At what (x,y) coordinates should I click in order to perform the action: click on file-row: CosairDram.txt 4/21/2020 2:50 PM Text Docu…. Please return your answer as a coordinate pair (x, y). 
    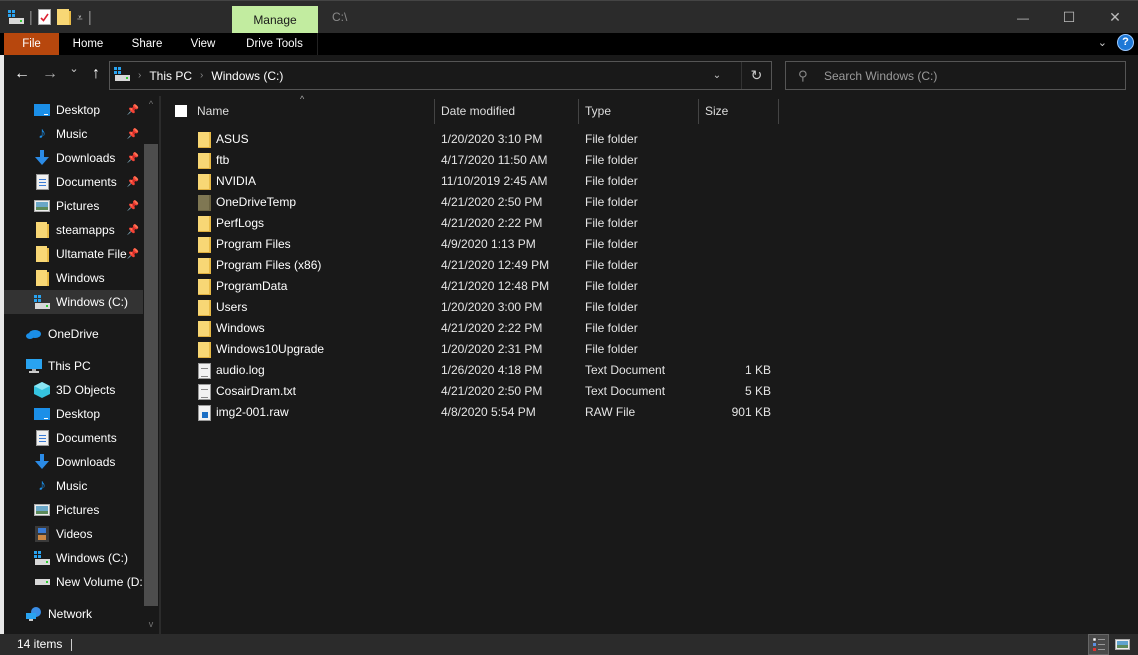
    Looking at the image, I should click on (471, 391).